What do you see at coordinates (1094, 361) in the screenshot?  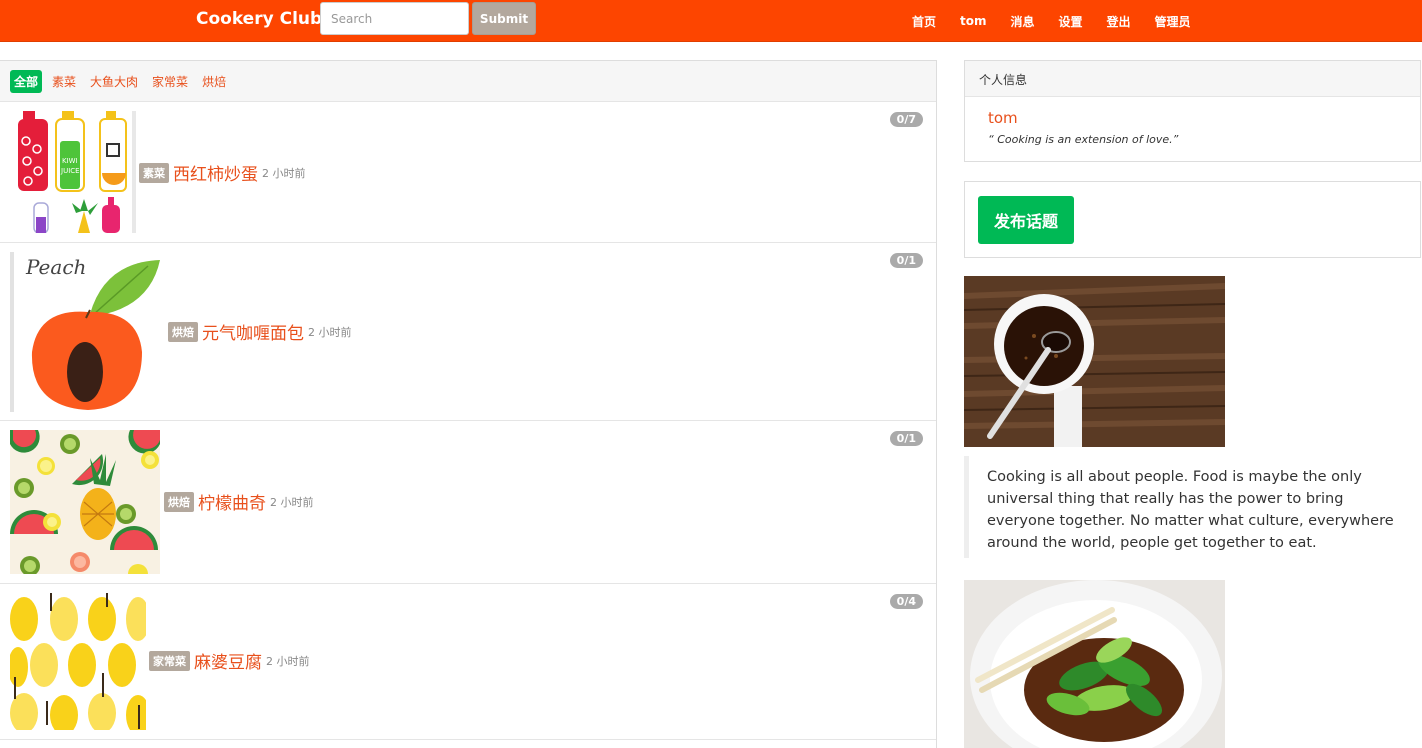 I see `sauce-cup-photo` at bounding box center [1094, 361].